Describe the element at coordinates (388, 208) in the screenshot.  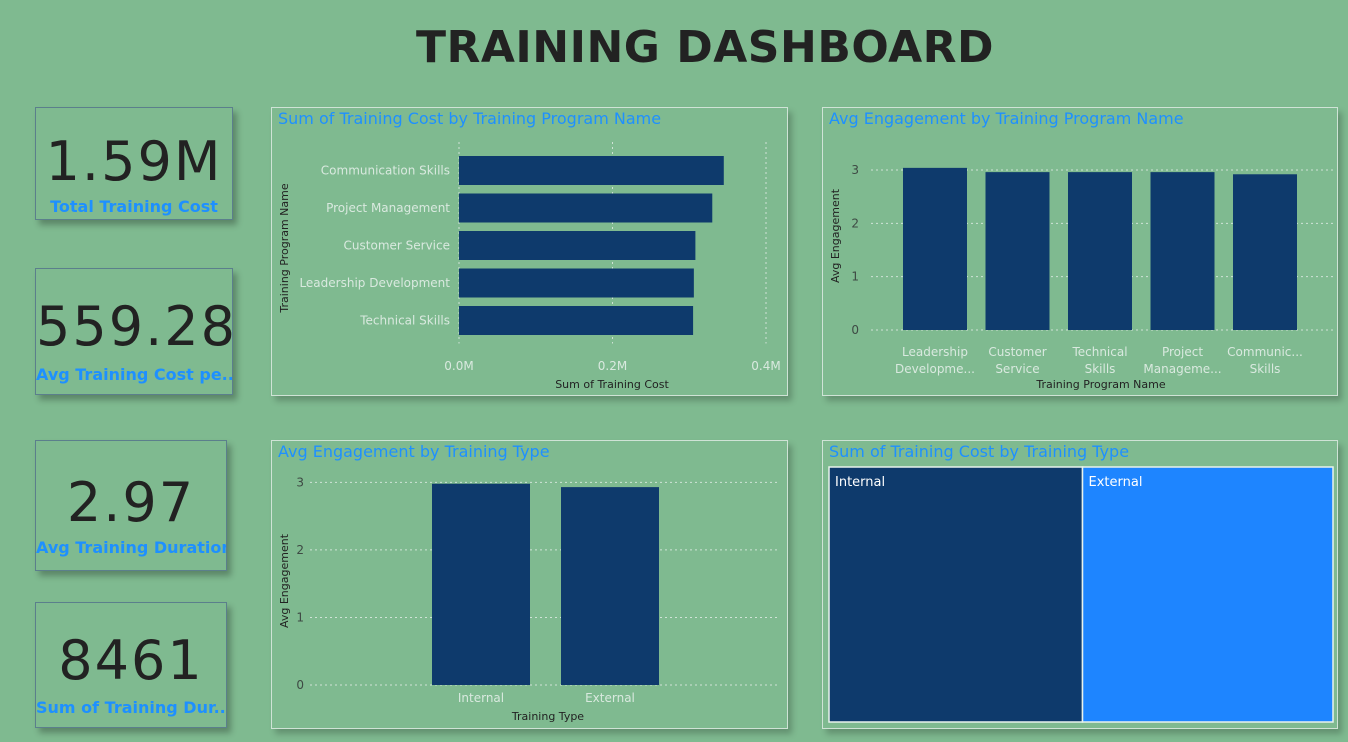
I see `y-tick-label: Project Management` at that location.